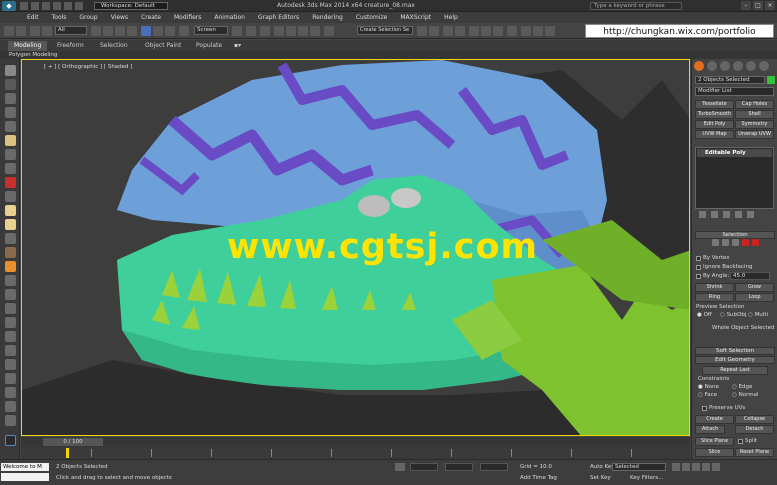 This screenshot has height=485, width=777. What do you see at coordinates (132, 31) in the screenshot?
I see `window-crossing-icon` at bounding box center [132, 31].